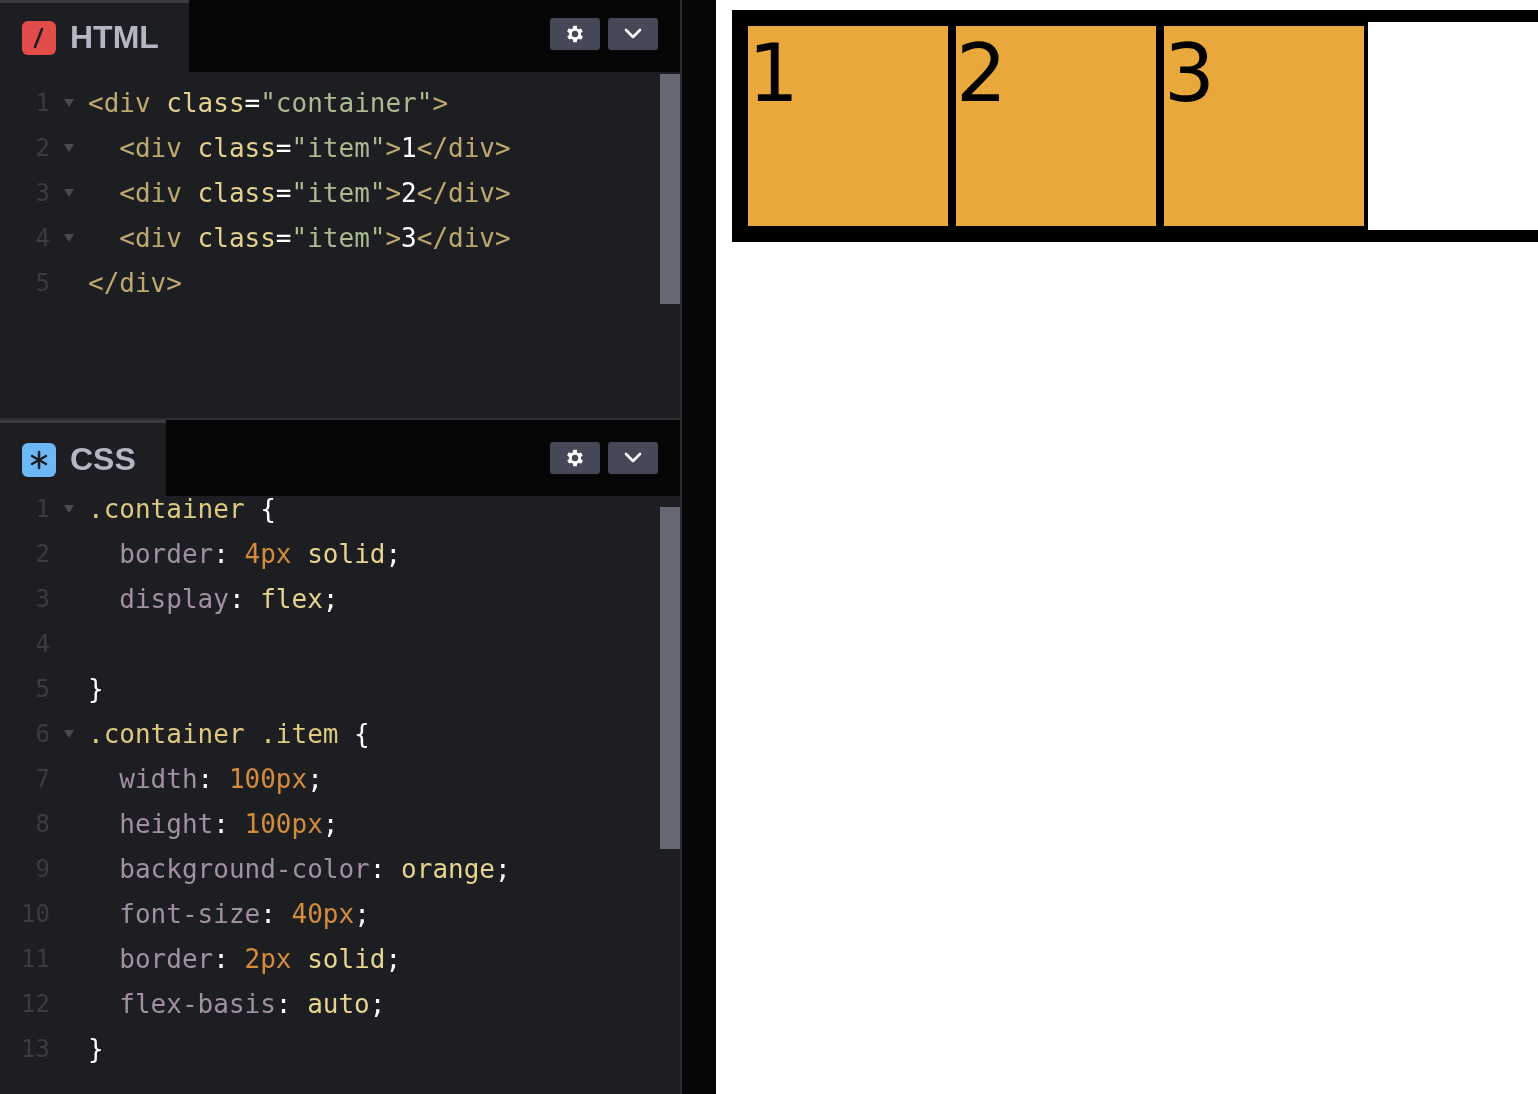  Describe the element at coordinates (1264, 126) in the screenshot. I see `flex-item: 3` at that location.